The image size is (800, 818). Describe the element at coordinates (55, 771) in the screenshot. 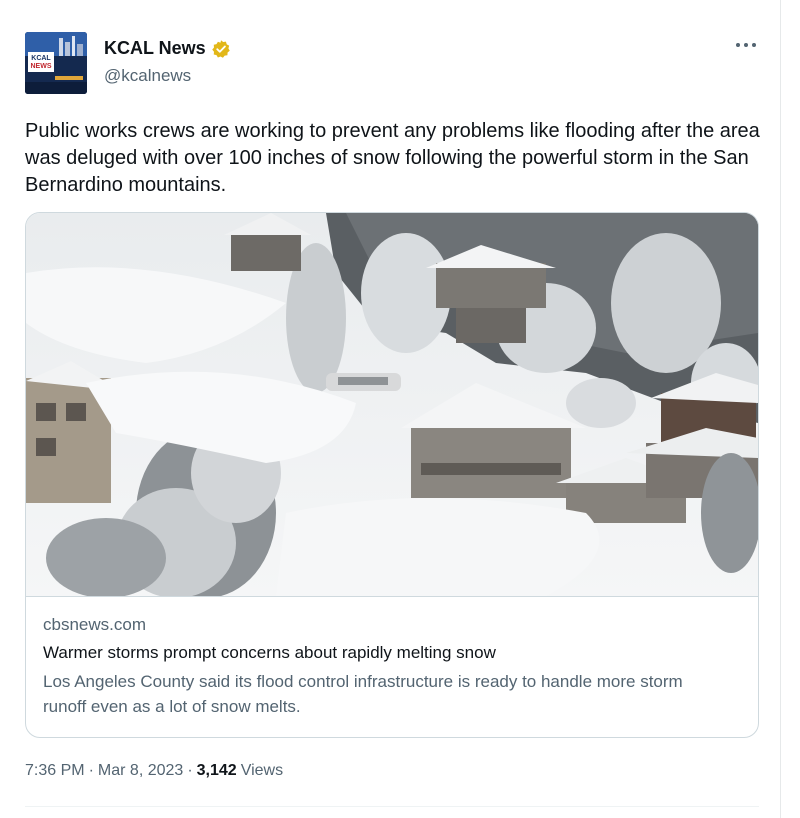

I see `timestamp-time: 7:36 PM` at that location.